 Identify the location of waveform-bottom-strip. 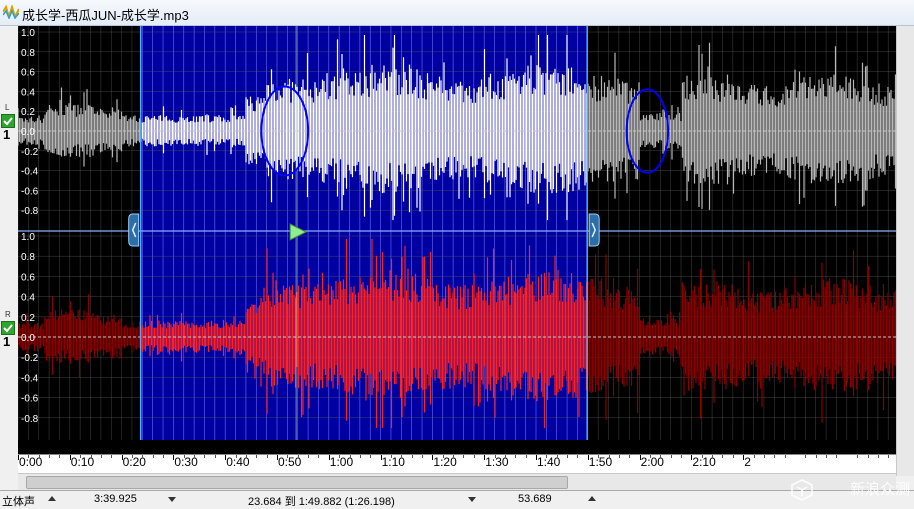
(457, 447).